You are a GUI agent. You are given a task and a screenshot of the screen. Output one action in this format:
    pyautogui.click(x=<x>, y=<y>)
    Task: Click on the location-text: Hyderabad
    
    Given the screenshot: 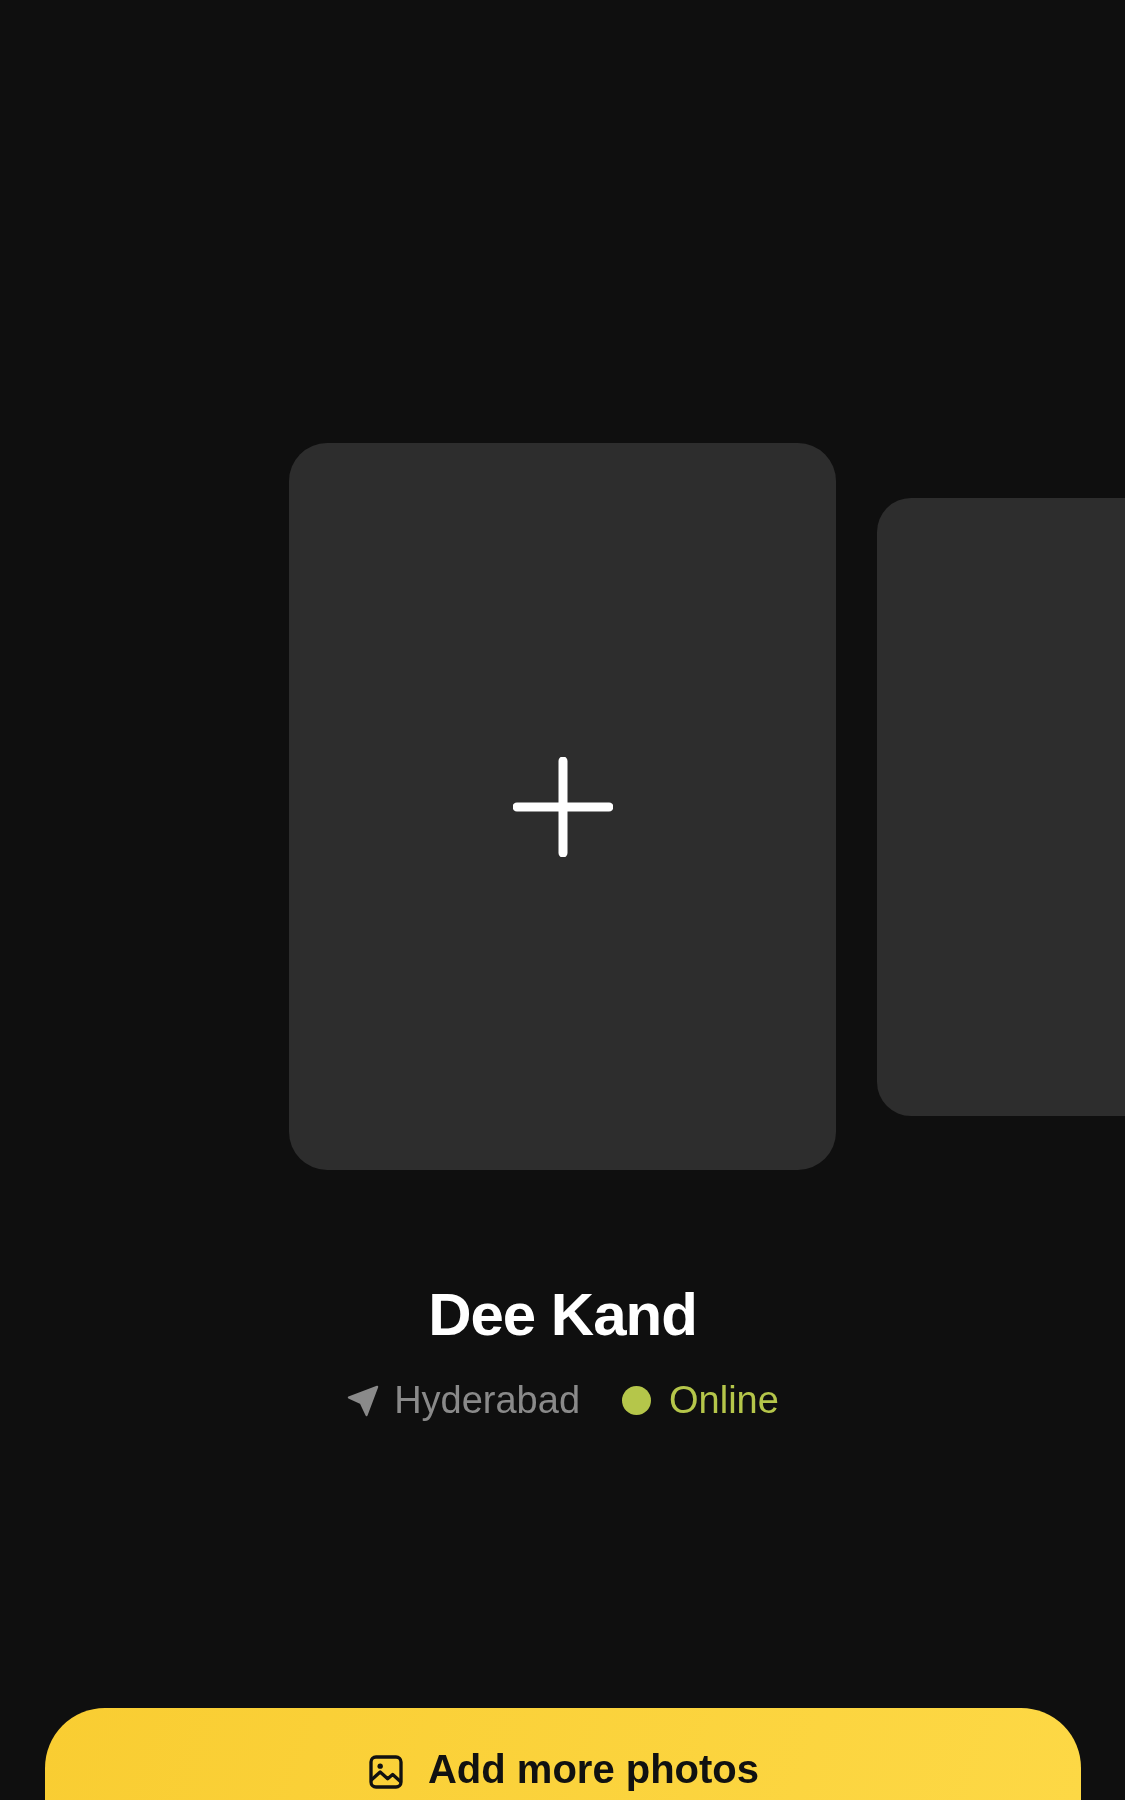 What is the action you would take?
    pyautogui.click(x=487, y=1400)
    